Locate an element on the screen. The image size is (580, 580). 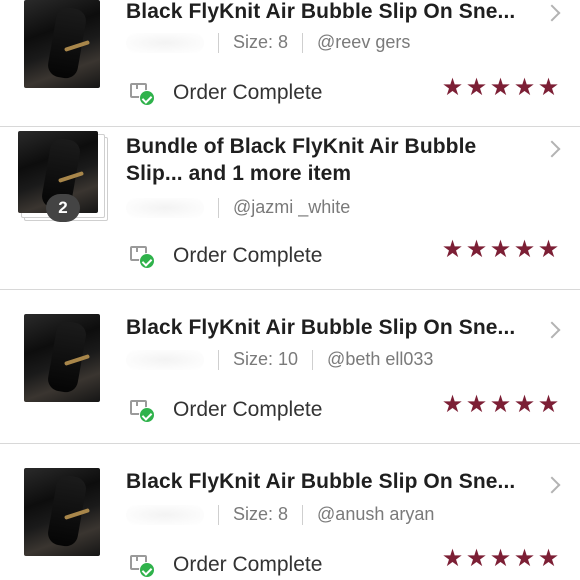
order-title-line2: Slip... and 1 more item is located at coordinates (239, 173).